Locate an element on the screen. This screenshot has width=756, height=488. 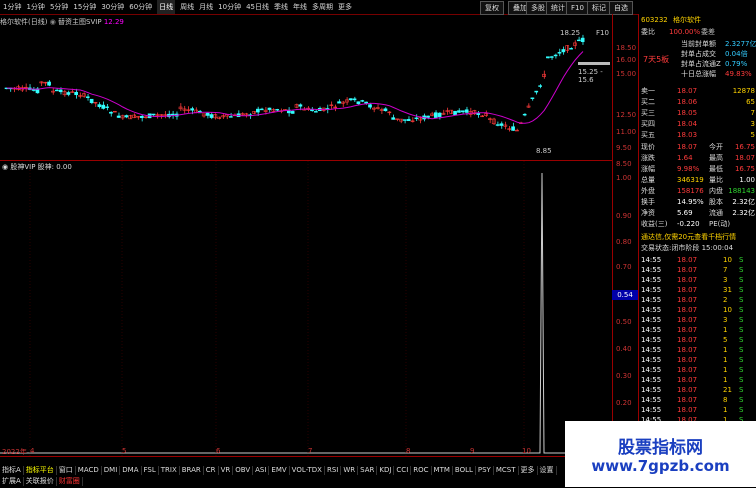
period-tab: 45日线 is located at coordinates (257, 7).